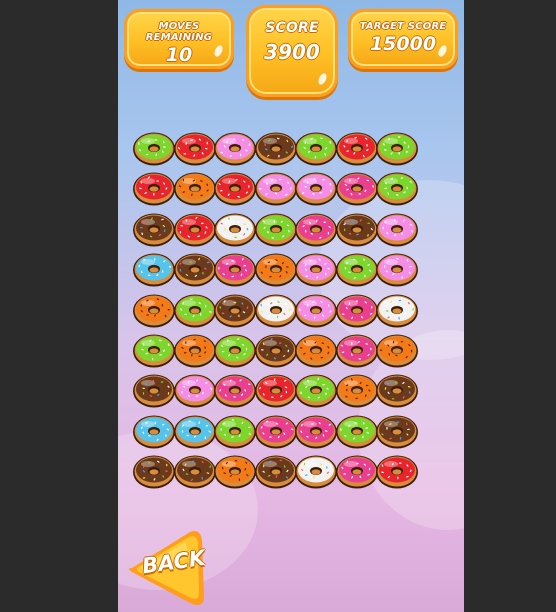  I want to click on gloss-highlight, so click(322, 79).